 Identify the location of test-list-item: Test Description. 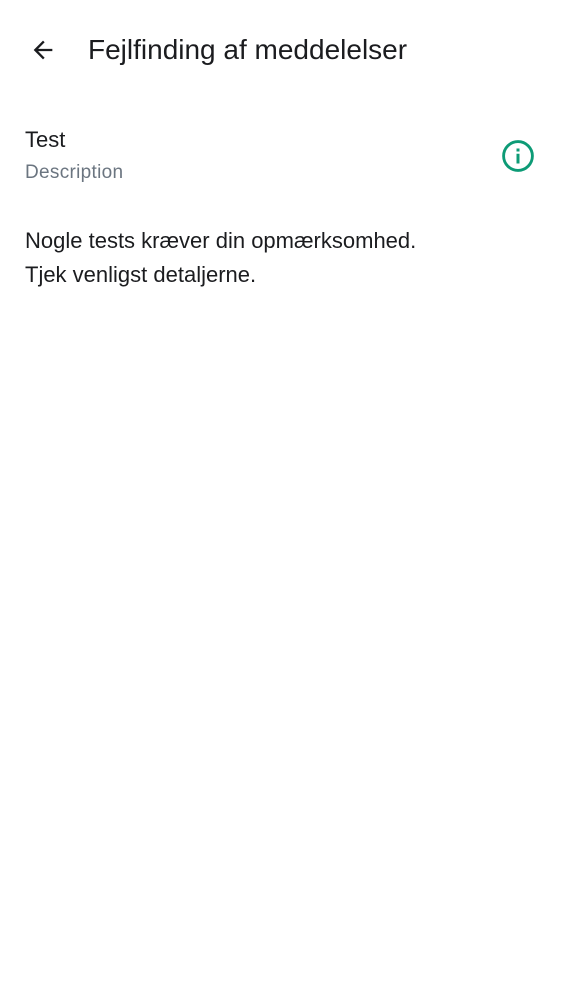
(281, 158).